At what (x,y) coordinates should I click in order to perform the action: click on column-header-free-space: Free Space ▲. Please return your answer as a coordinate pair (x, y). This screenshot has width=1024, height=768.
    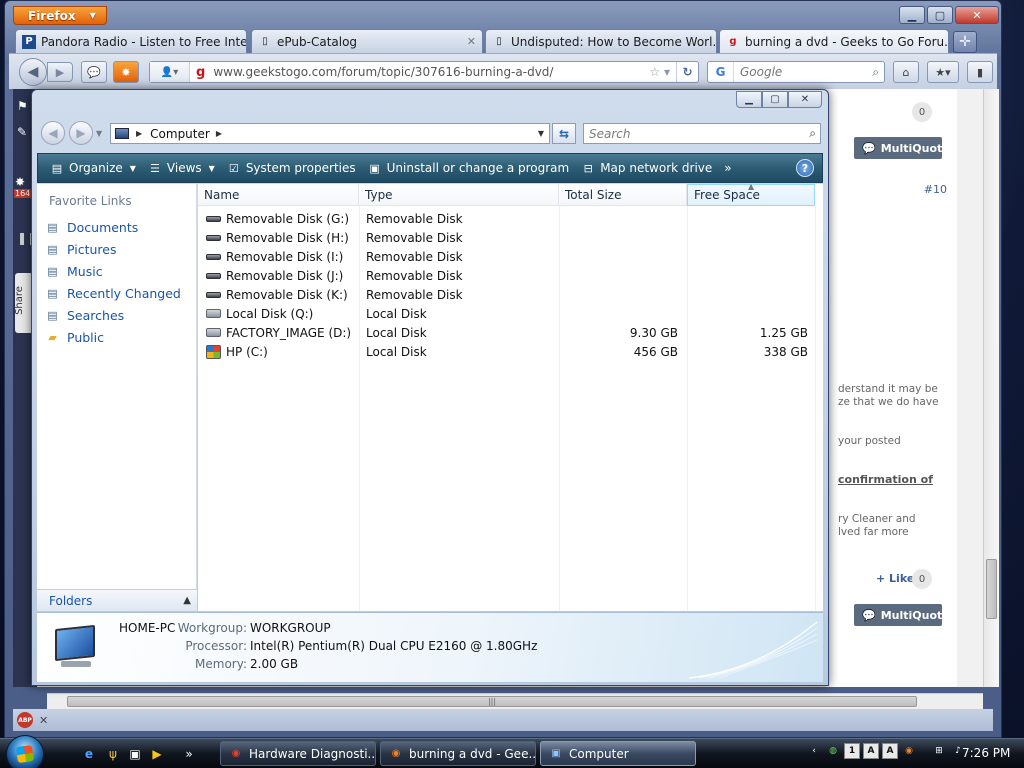
    Looking at the image, I should click on (751, 194).